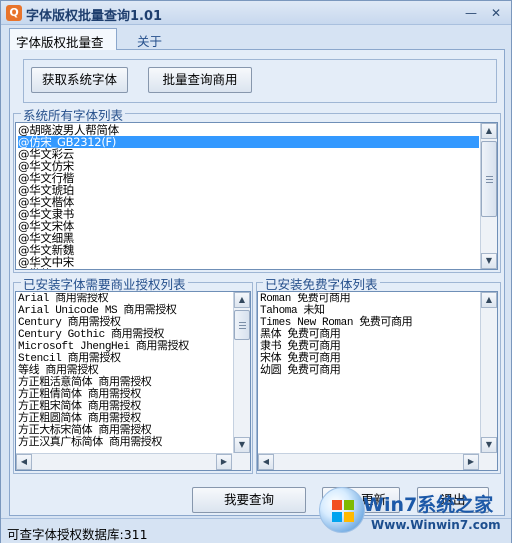  Describe the element at coordinates (248, 238) in the screenshot. I see `list-item: @华文细黑` at that location.